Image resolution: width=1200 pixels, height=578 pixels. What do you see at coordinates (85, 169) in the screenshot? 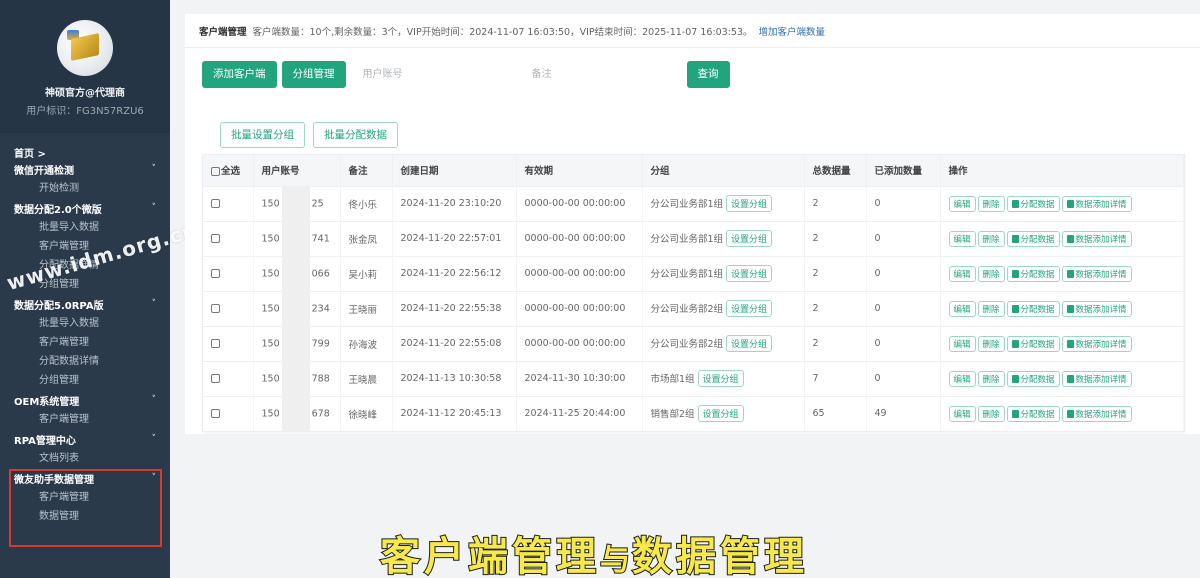
I see `sidebar-group: 微信开通检测 ˅` at bounding box center [85, 169].